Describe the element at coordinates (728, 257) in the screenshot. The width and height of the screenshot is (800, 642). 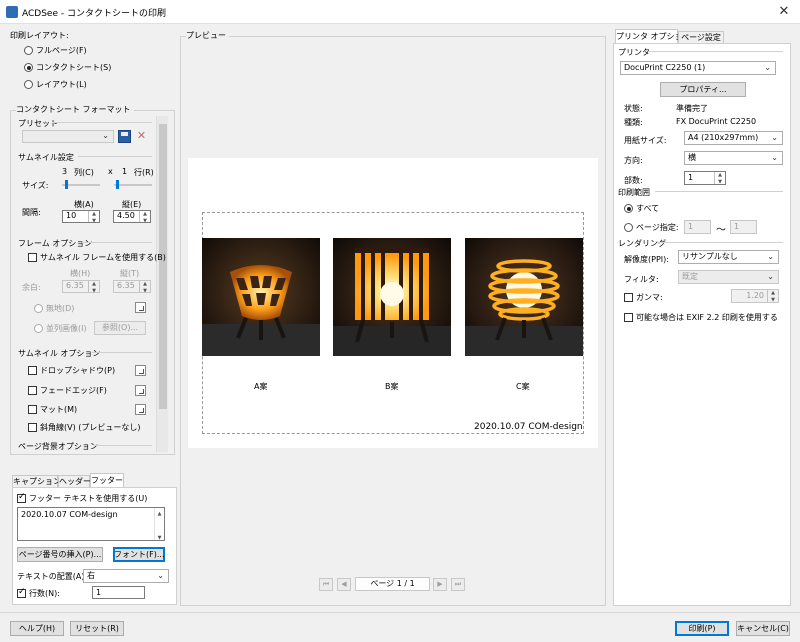
I see `resolution-dropdown: リサンプルなし ⌄` at that location.